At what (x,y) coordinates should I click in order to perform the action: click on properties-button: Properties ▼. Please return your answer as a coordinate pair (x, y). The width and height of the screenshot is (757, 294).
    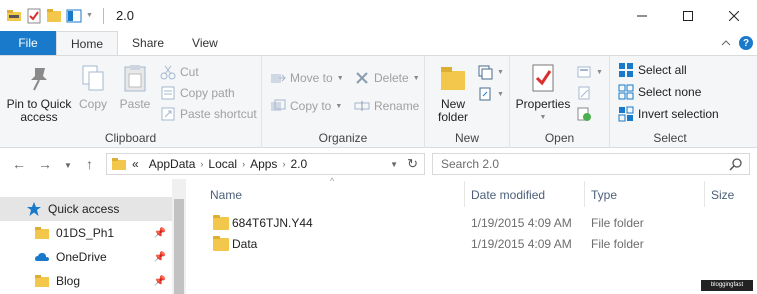
    Looking at the image, I should click on (543, 93).